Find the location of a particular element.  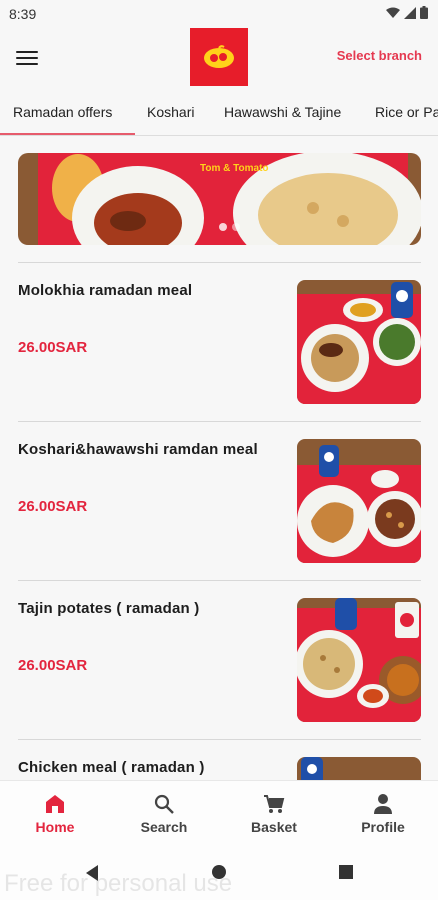

item-name: Tajin potates ( ramadan ) is located at coordinates (109, 608).